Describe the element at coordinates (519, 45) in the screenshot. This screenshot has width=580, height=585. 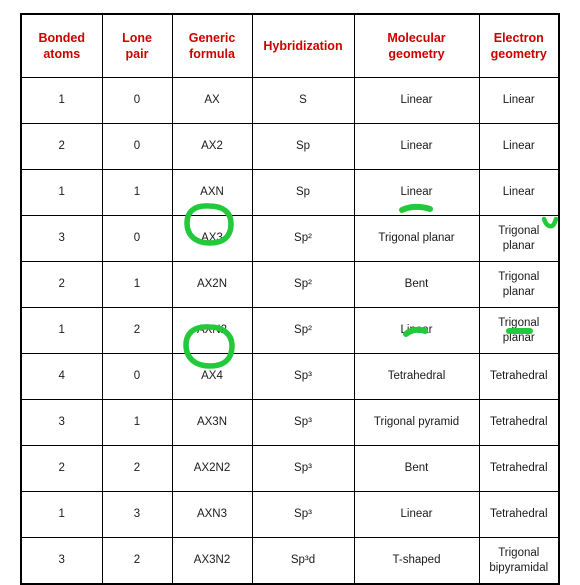
I see `column-header-electron-geometry: Electron geometry` at that location.